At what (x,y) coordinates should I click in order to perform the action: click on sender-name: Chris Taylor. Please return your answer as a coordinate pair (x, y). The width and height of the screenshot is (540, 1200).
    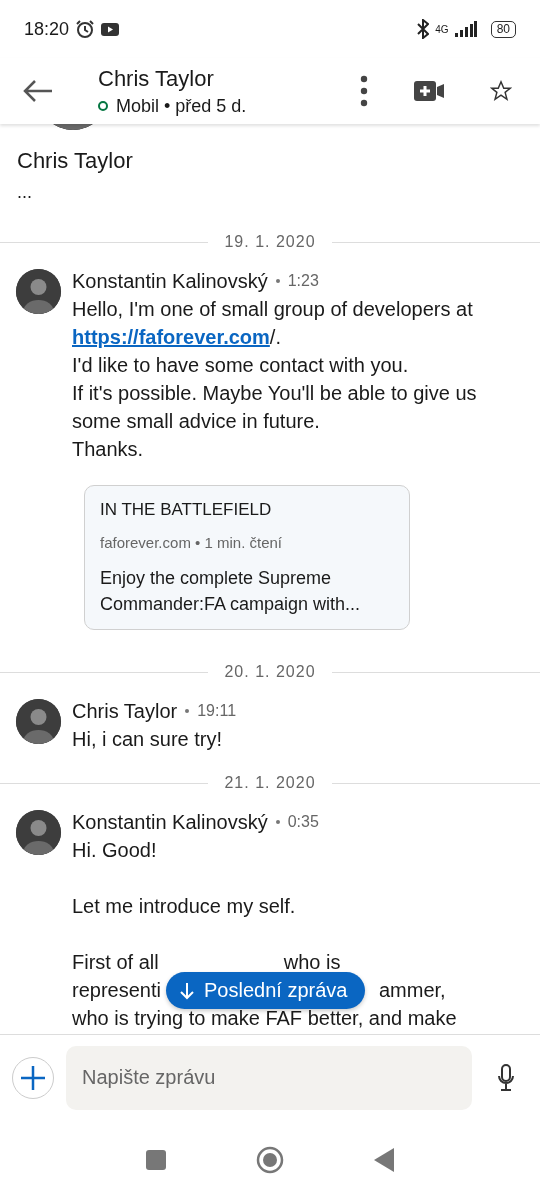
    Looking at the image, I should click on (125, 711).